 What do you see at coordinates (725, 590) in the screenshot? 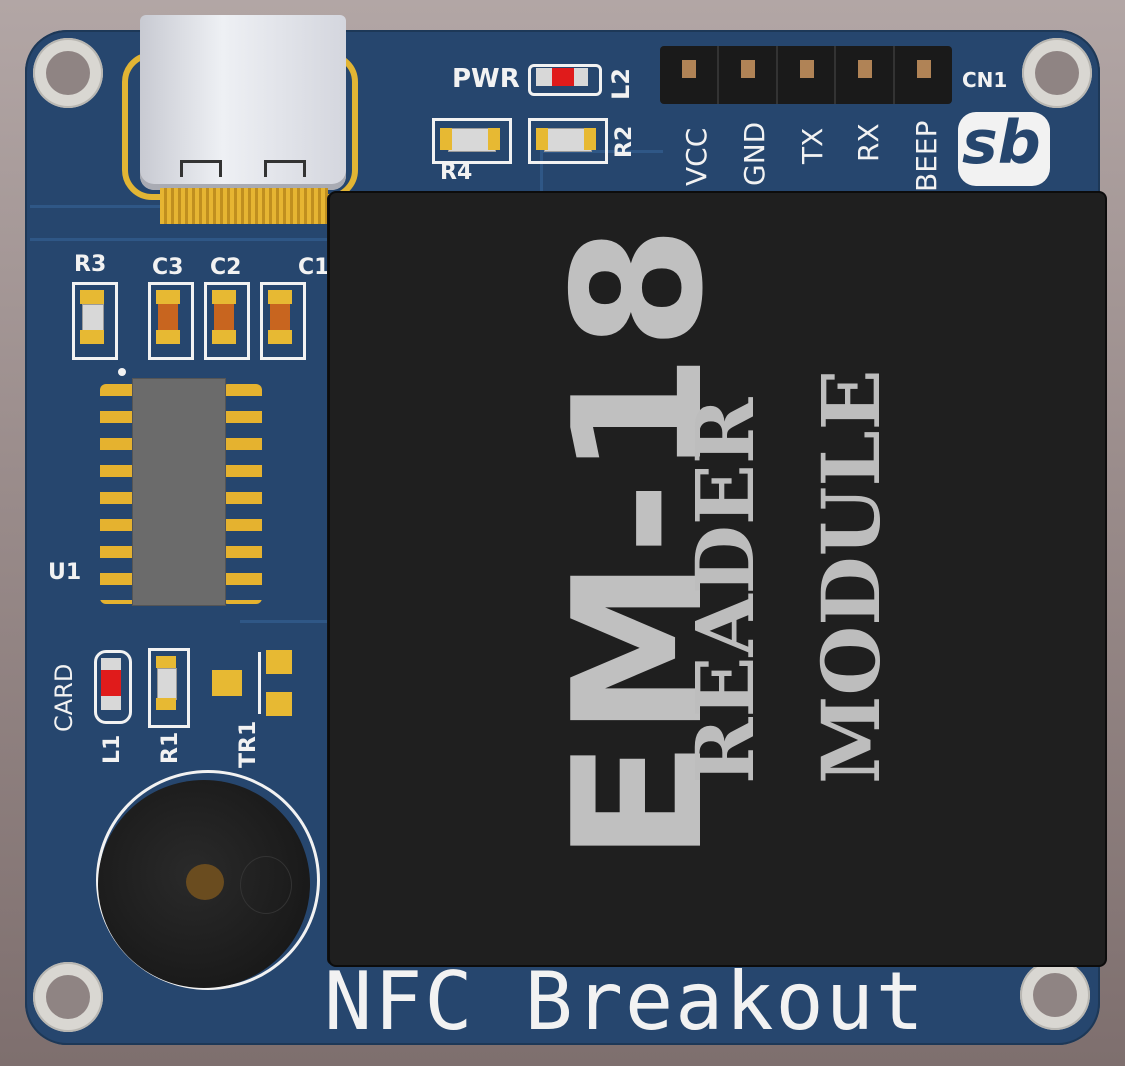
I see `module-line-reader: READER` at bounding box center [725, 590].